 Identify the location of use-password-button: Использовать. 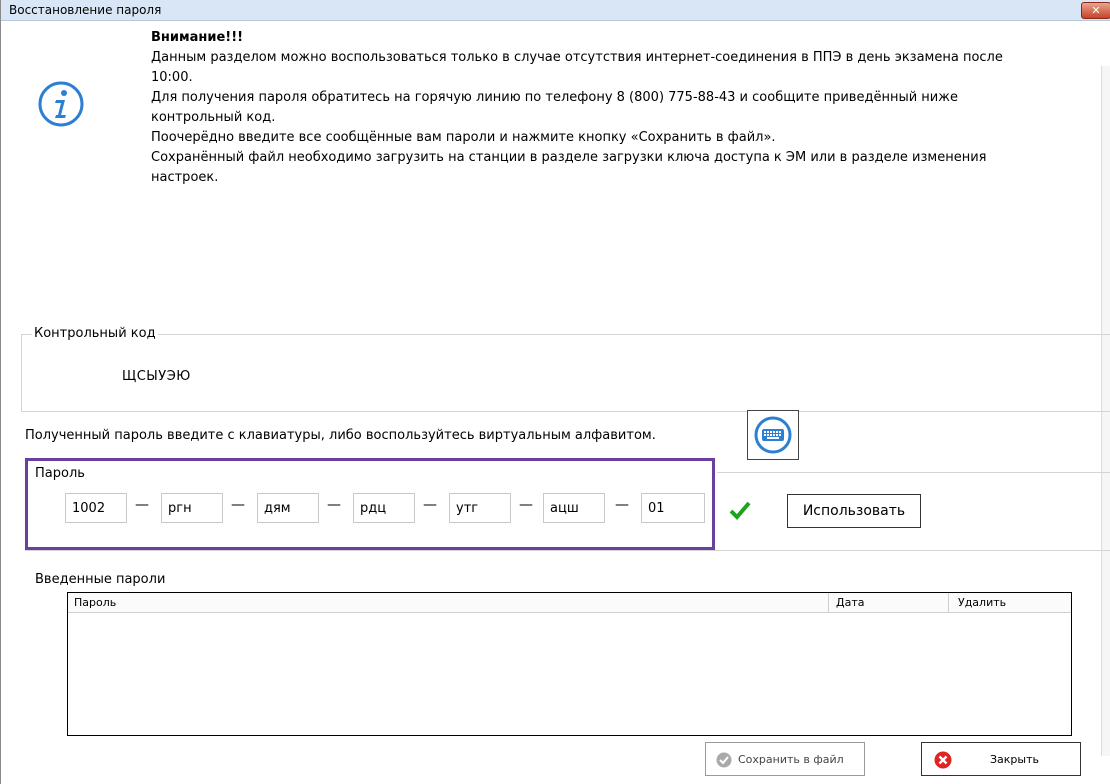
(854, 511).